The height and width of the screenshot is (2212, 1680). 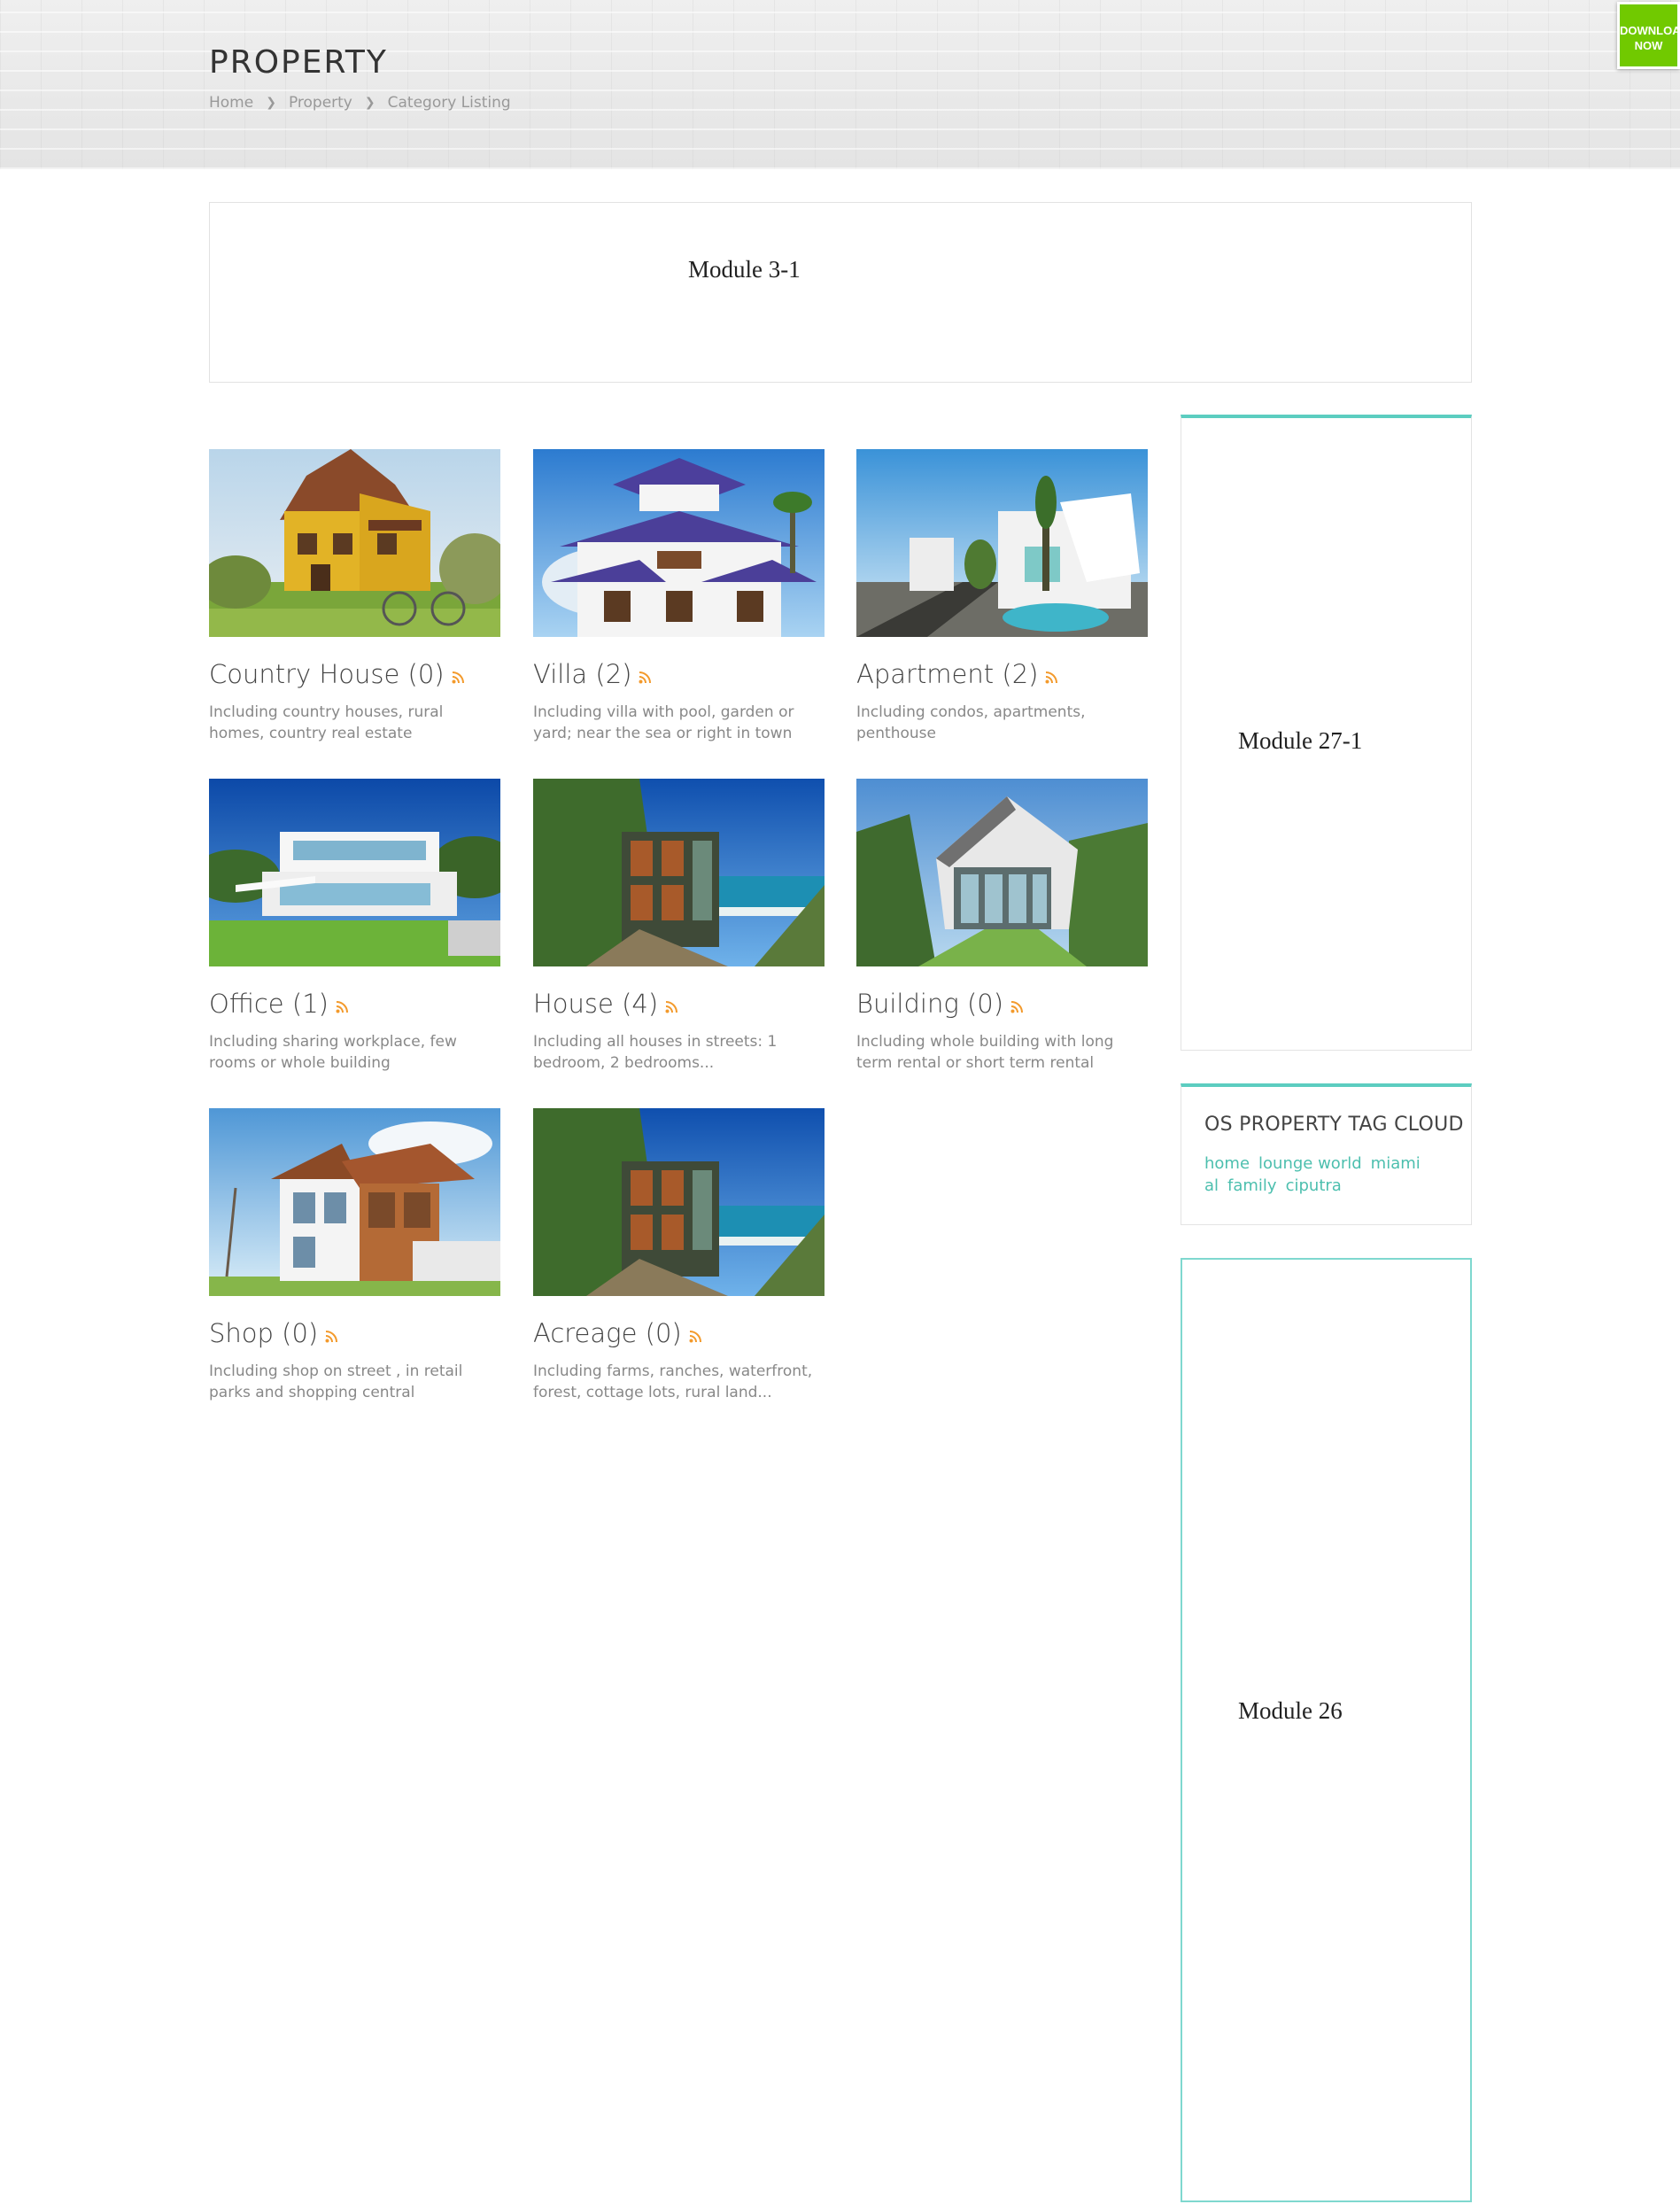 I want to click on category-title: Acreage (0), so click(x=679, y=1333).